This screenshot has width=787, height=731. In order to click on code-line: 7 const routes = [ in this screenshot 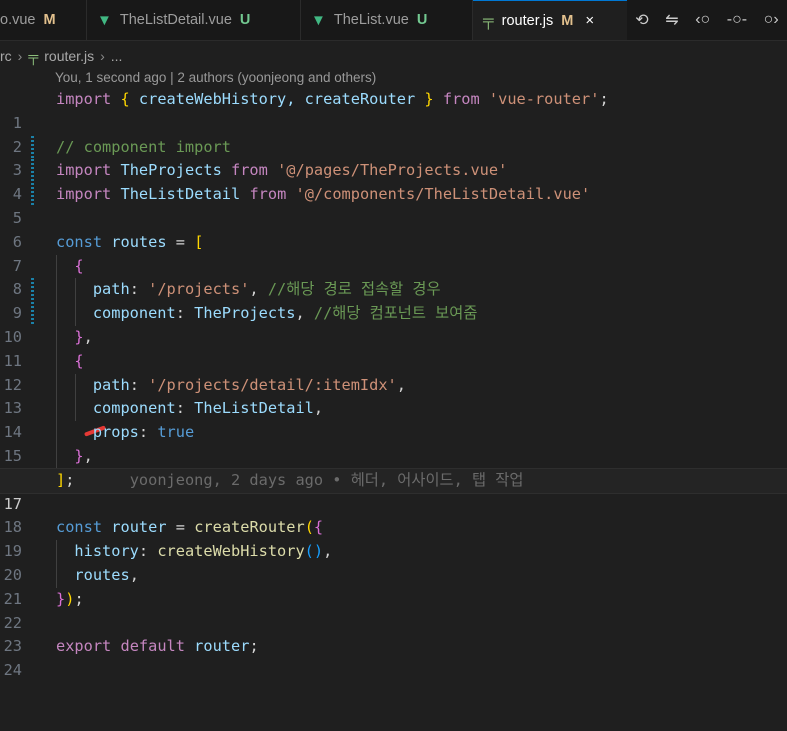, I will do `click(393, 253)`.